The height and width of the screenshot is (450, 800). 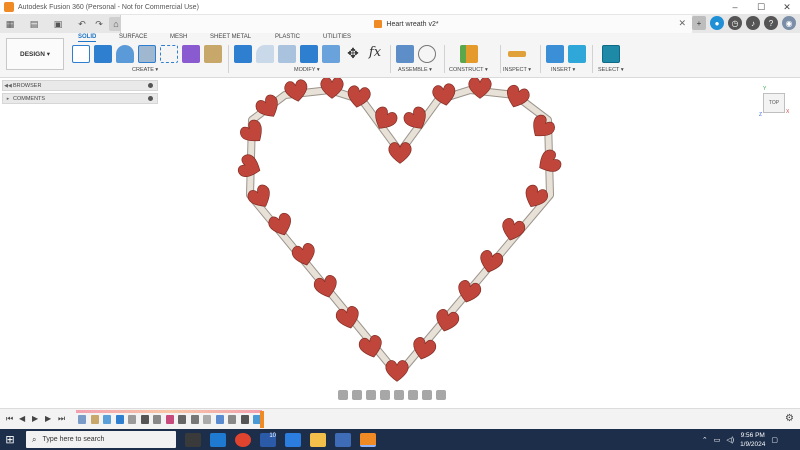 I want to click on derive-icon, so click(x=213, y=54).